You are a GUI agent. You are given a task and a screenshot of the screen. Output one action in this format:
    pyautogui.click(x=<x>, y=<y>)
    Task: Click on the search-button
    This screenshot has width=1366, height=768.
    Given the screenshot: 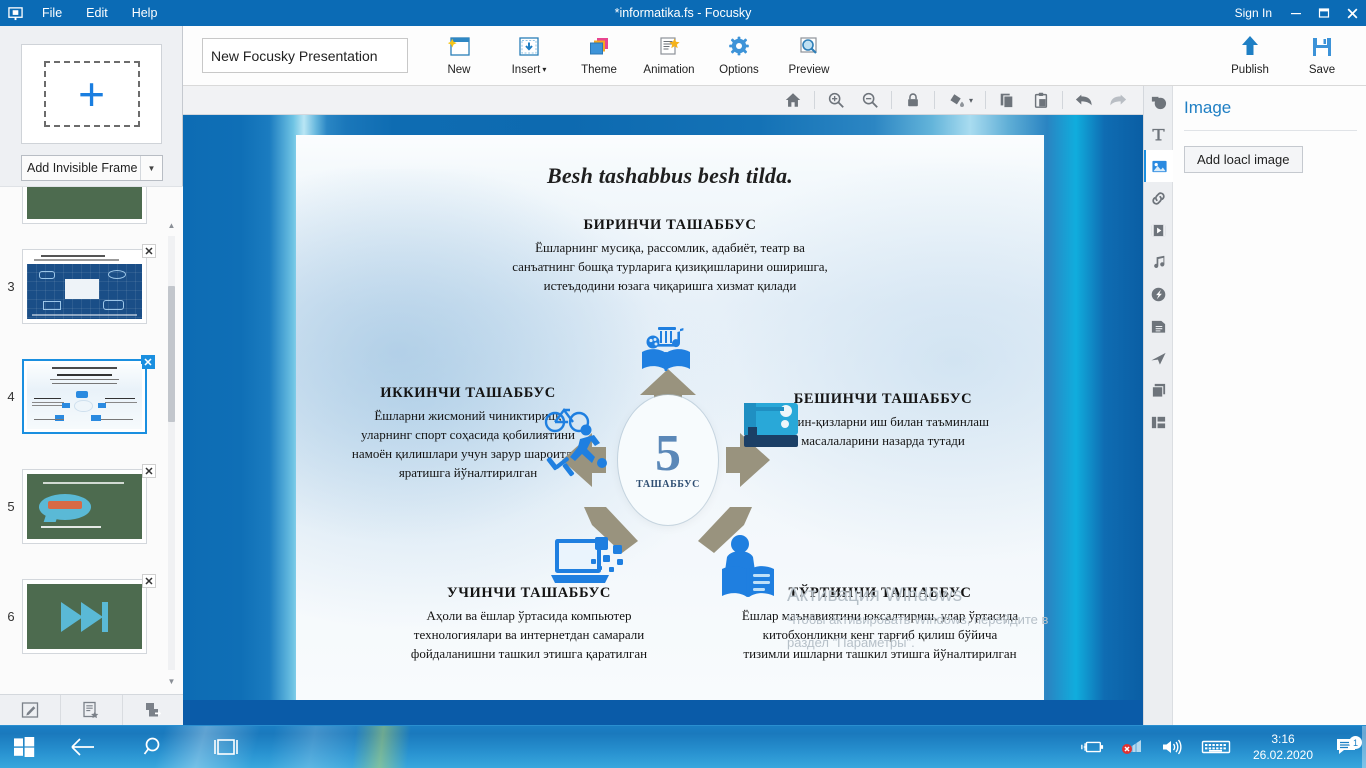 What is the action you would take?
    pyautogui.click(x=154, y=747)
    